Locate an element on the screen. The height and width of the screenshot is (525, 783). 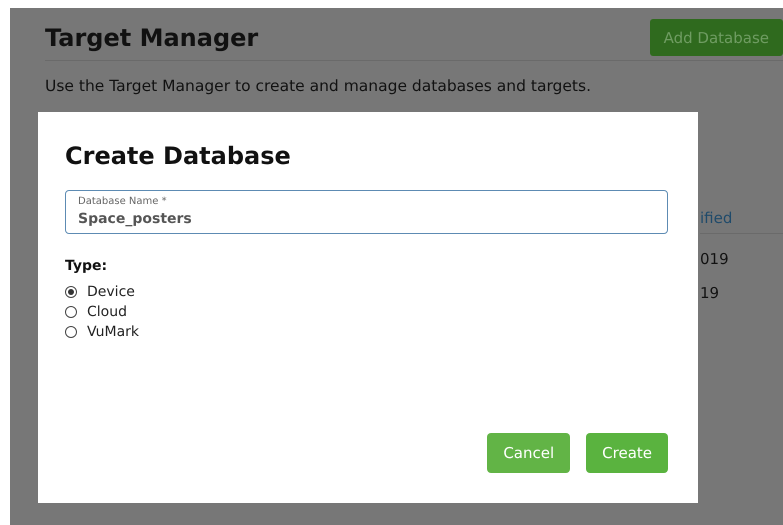
radio-label: VuMark is located at coordinates (113, 332).